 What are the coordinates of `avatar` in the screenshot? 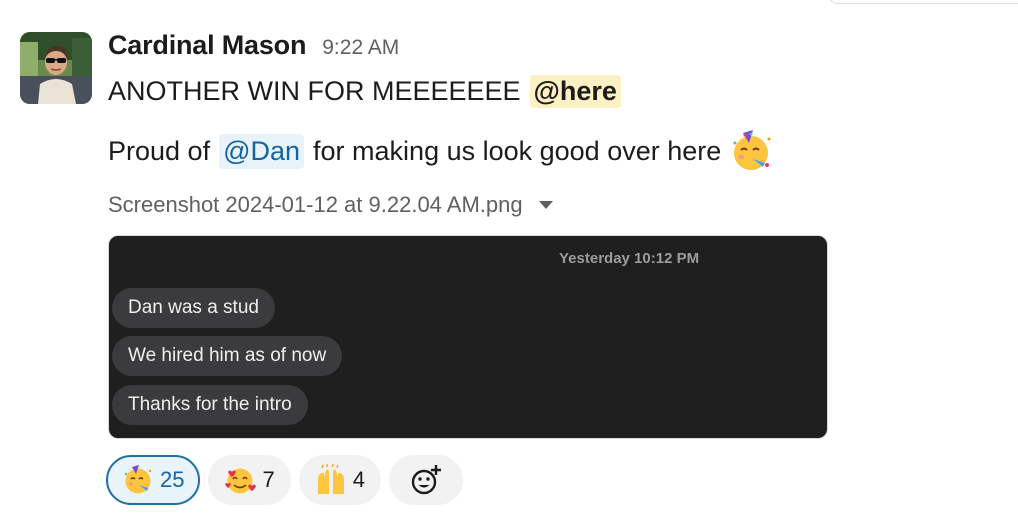 It's located at (56, 68).